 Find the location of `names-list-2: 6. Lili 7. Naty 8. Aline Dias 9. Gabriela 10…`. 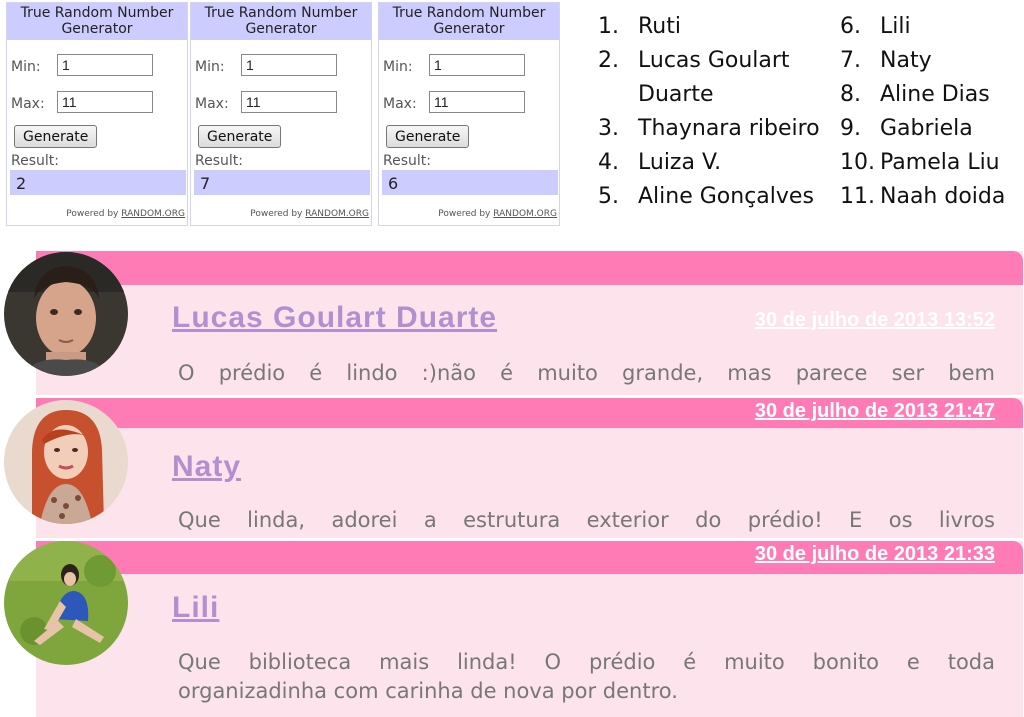

names-list-2: 6. Lili 7. Naty 8. Aline Dias 9. Gabriela 10… is located at coordinates (922, 112).